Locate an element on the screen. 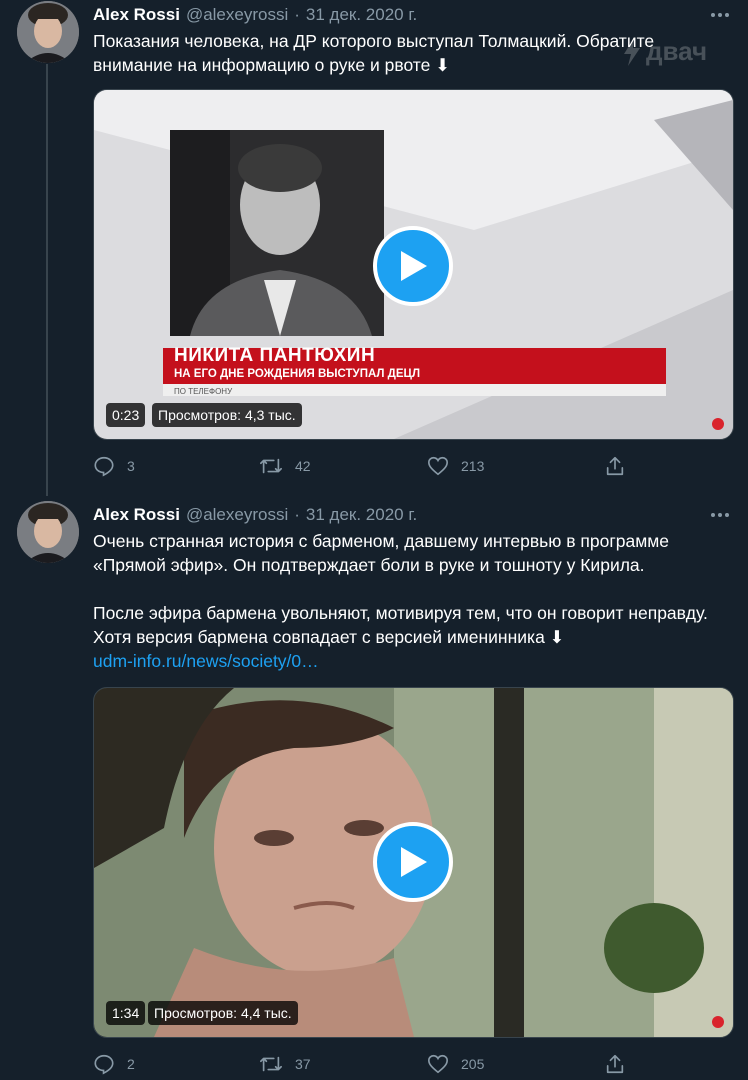  reply-count: 3 is located at coordinates (131, 466).